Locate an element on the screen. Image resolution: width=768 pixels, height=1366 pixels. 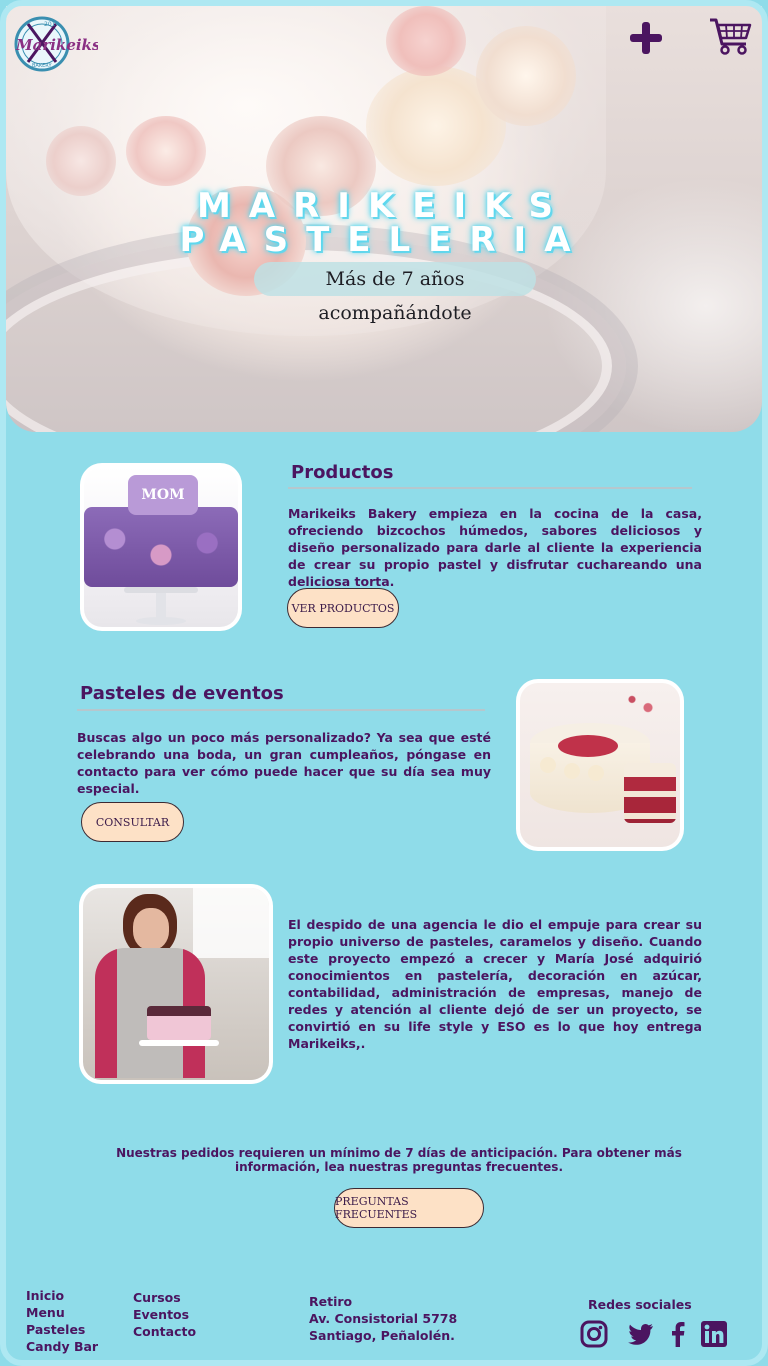
shopping-cart-icon is located at coordinates (730, 36).